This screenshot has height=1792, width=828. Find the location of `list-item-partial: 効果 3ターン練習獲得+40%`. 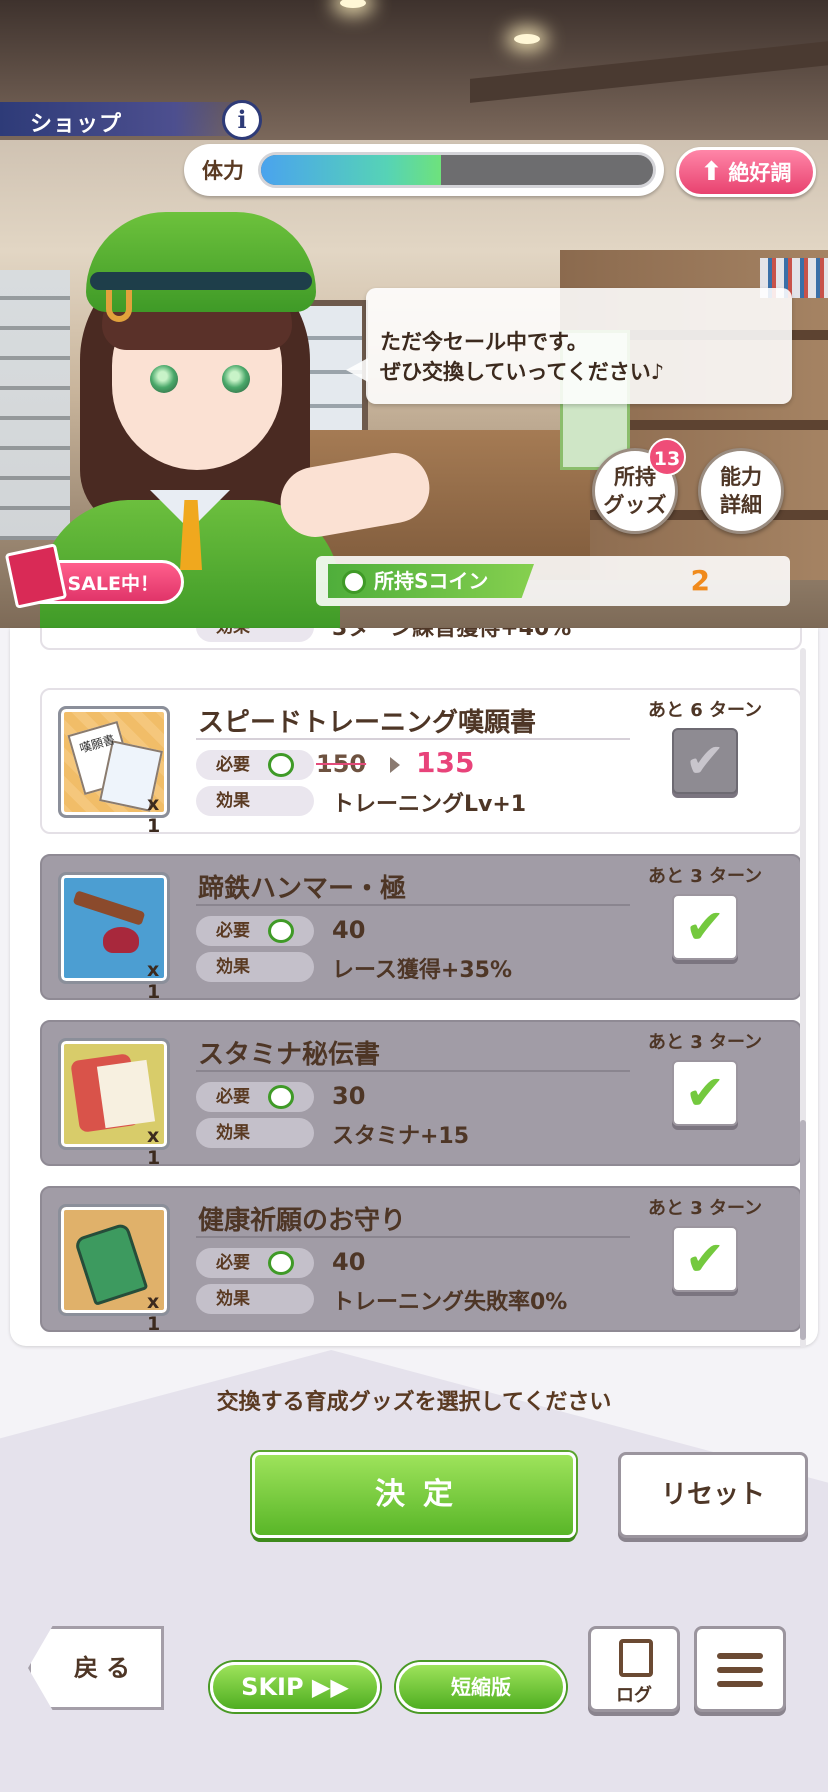

list-item-partial: 効果 3ターン練習獲得+40% is located at coordinates (421, 639).